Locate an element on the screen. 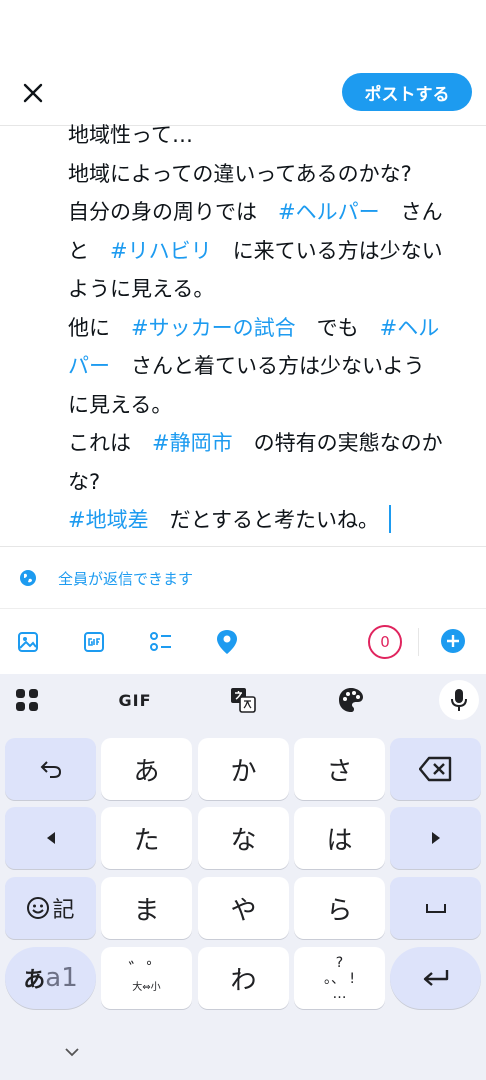  key-ta: た is located at coordinates (146, 838).